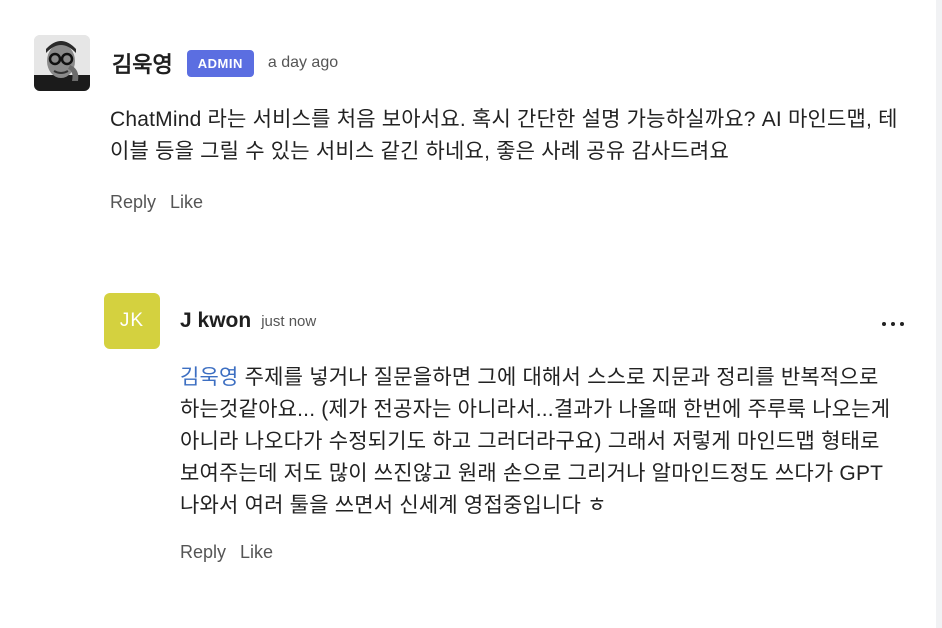 This screenshot has height=628, width=942. I want to click on admin-badge: ADMIN, so click(220, 63).